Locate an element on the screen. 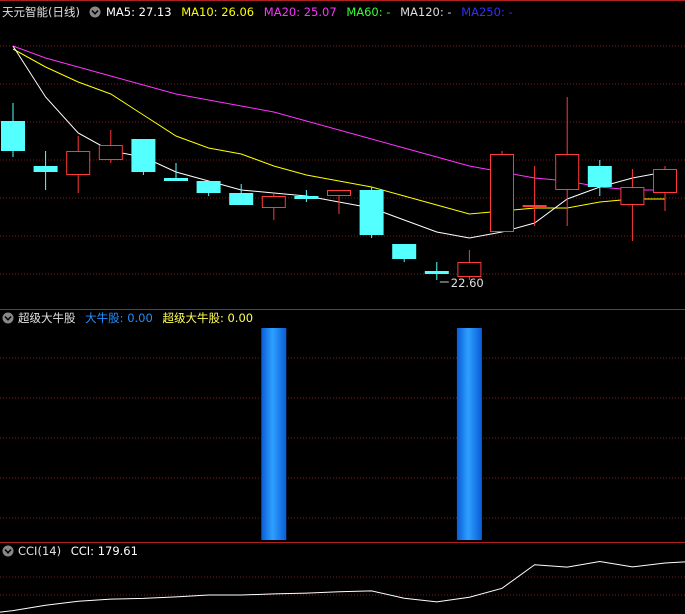 Image resolution: width=685 pixels, height=614 pixels. bull-menu-button is located at coordinates (8, 318).